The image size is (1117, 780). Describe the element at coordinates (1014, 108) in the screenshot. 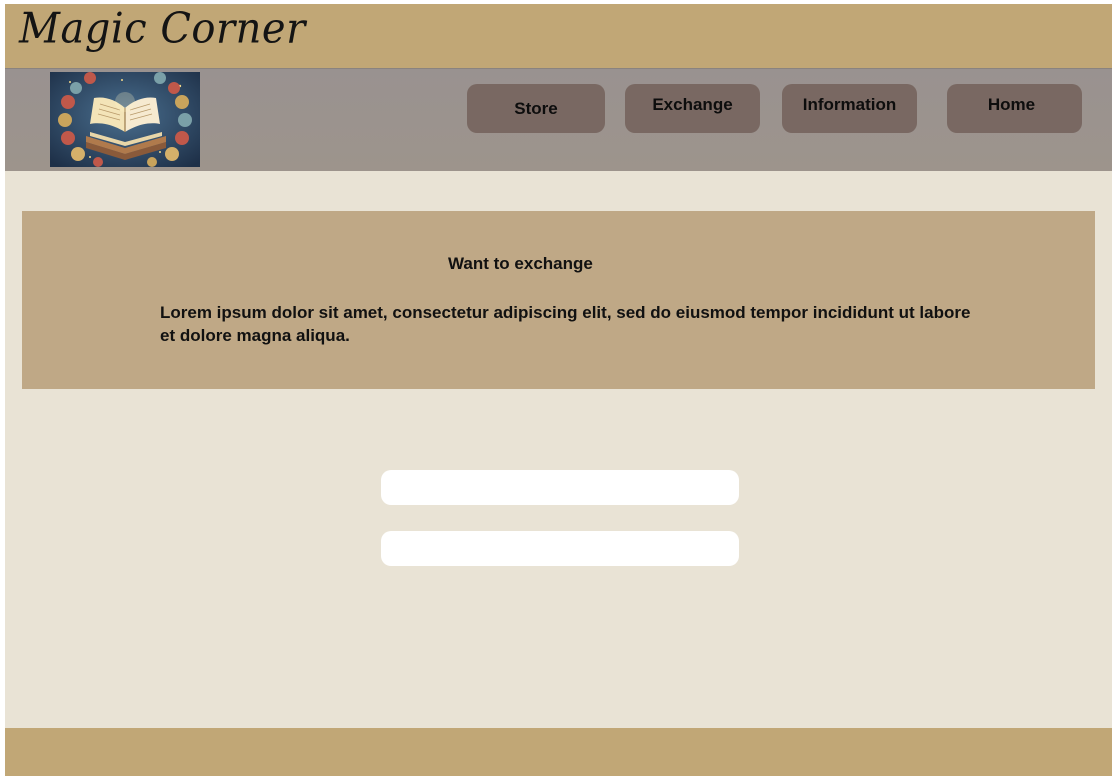

I see `nav-home-button: Home` at that location.